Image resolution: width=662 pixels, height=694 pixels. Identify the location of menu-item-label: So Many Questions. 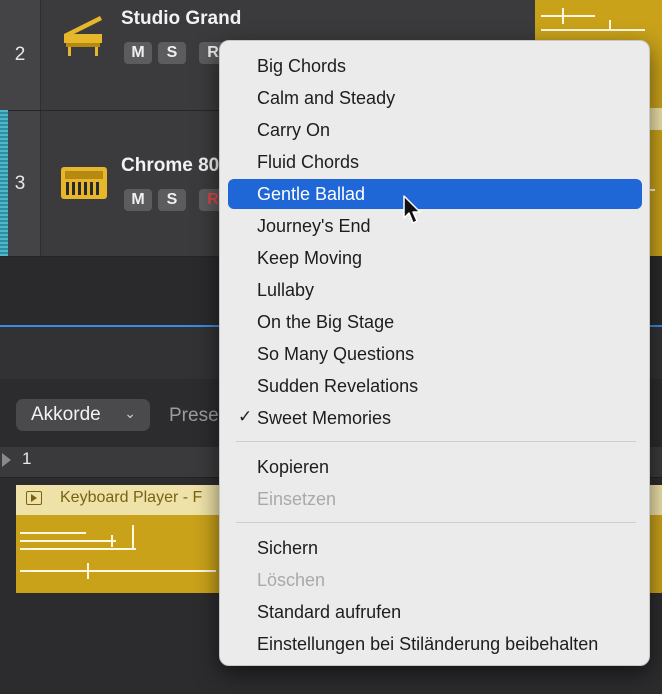
(336, 353).